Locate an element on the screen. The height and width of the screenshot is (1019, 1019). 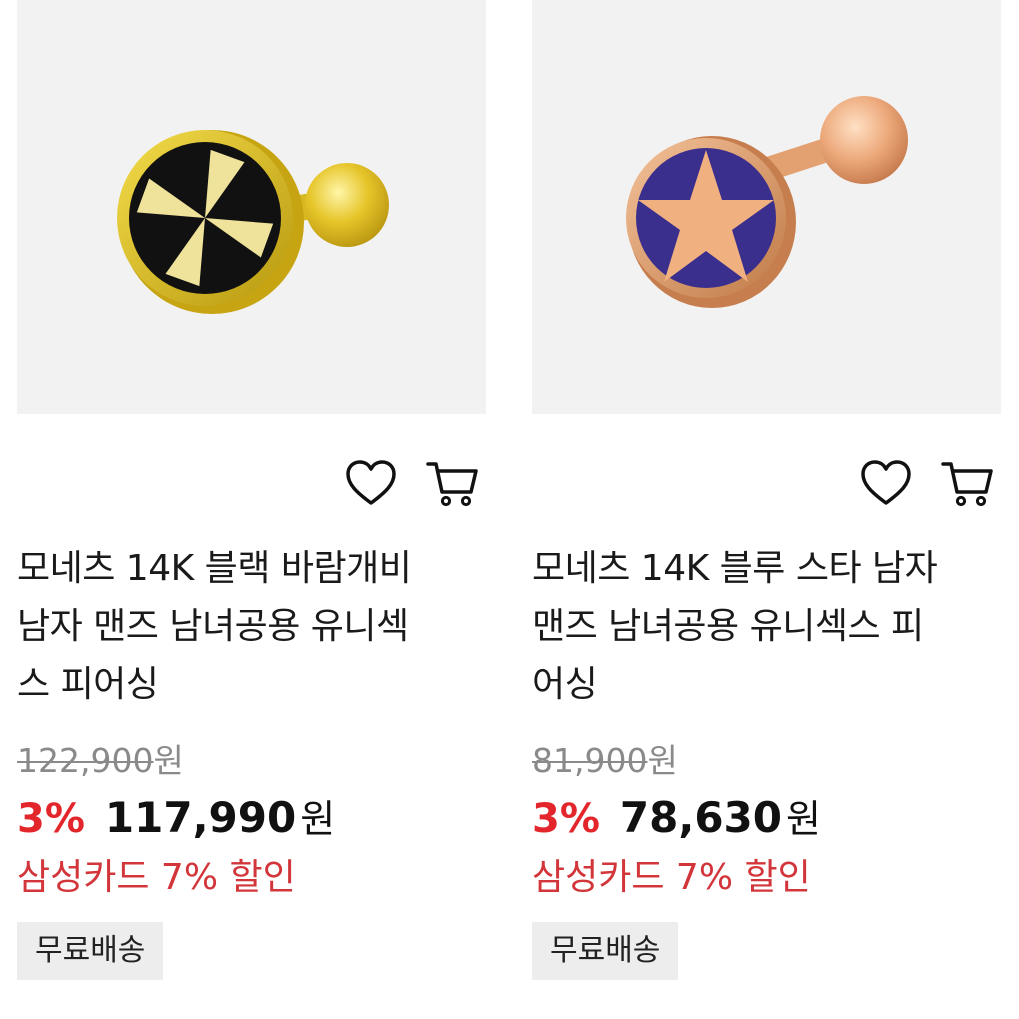
price-row: 3% 117,990 원 is located at coordinates (176, 816).